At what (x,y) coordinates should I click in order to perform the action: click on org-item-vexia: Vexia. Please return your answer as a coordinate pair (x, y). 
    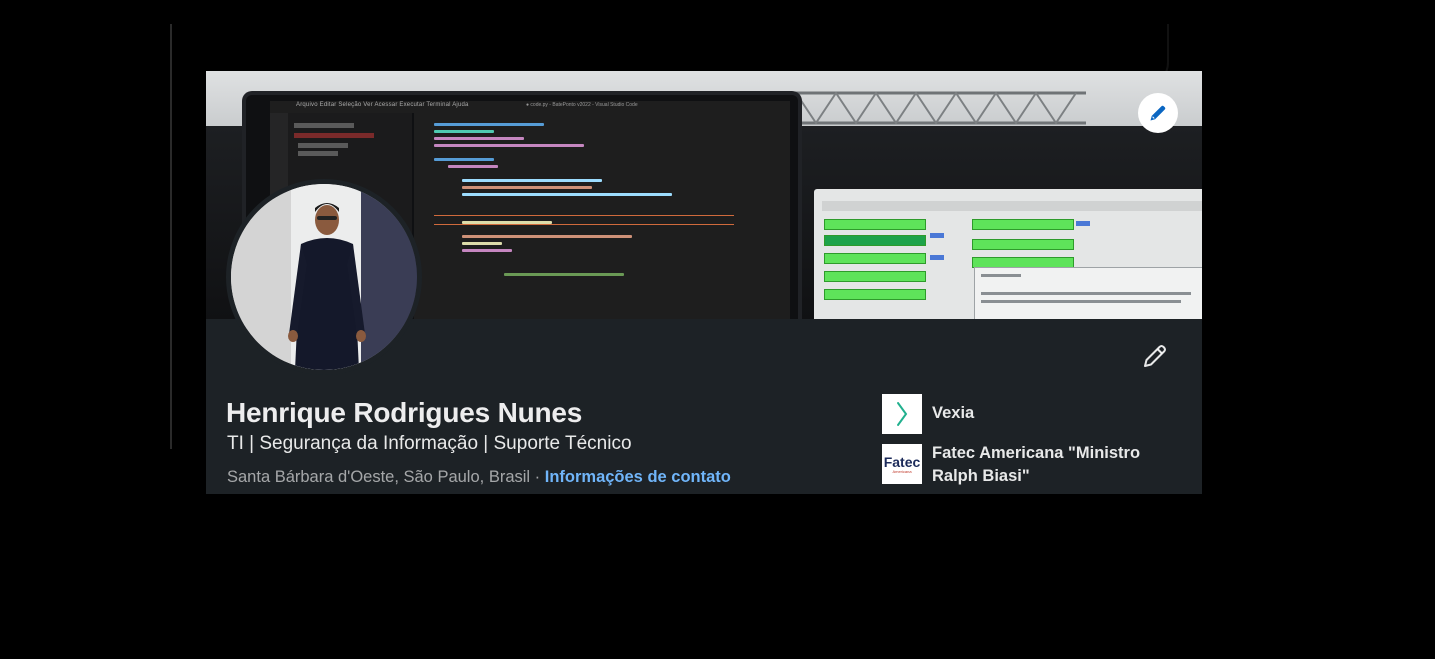
    Looking at the image, I should click on (1022, 414).